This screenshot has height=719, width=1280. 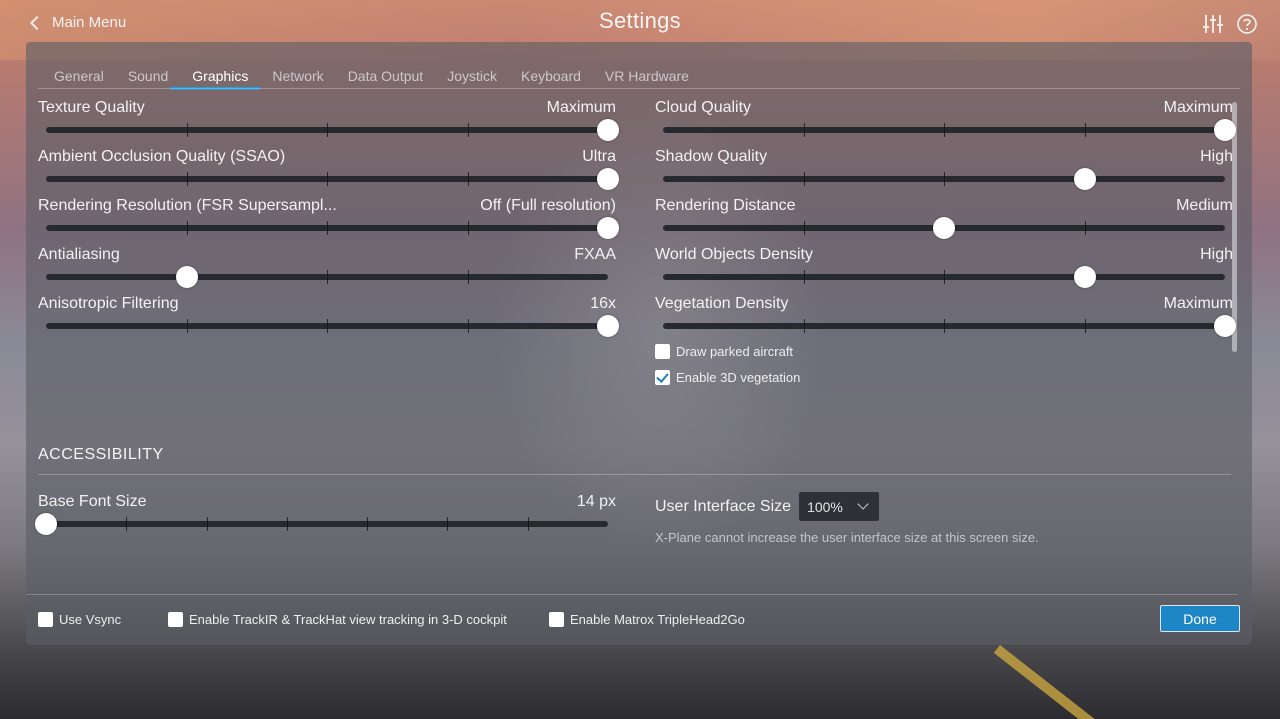 I want to click on setting-label: World Objects Density, so click(x=734, y=254).